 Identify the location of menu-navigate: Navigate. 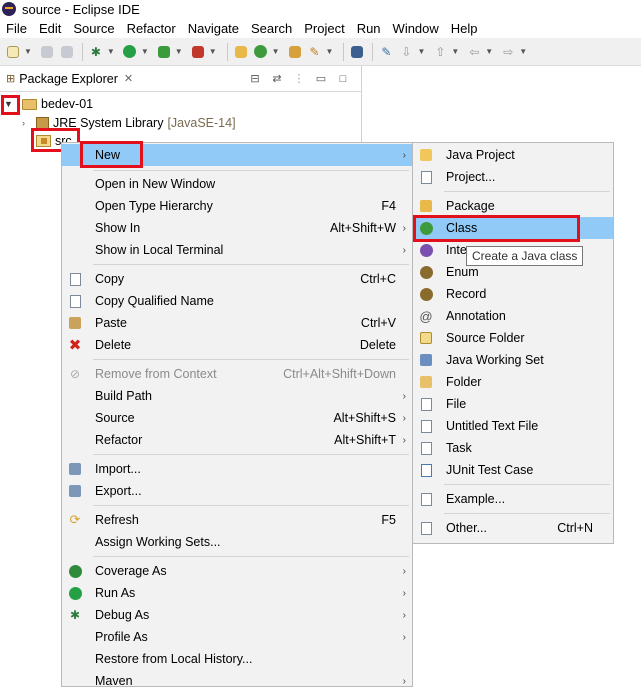
(213, 28).